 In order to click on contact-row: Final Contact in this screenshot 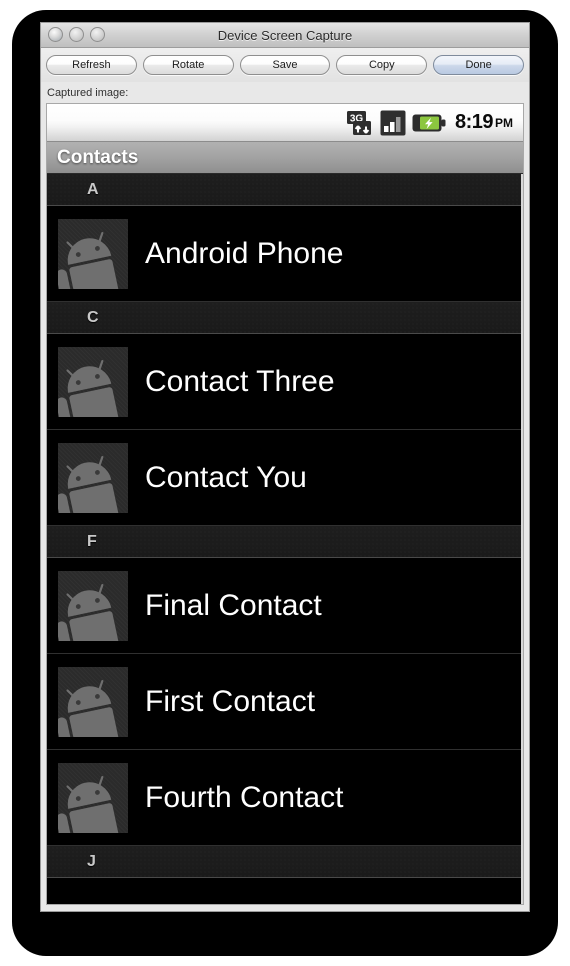, I will do `click(284, 606)`.